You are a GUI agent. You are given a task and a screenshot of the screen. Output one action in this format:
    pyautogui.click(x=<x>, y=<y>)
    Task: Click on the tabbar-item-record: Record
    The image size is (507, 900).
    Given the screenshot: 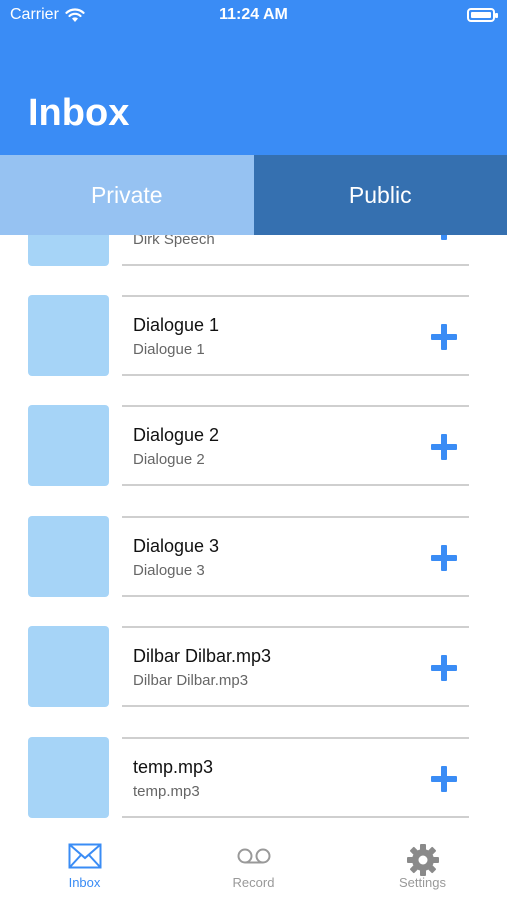 What is the action you would take?
    pyautogui.click(x=253, y=861)
    